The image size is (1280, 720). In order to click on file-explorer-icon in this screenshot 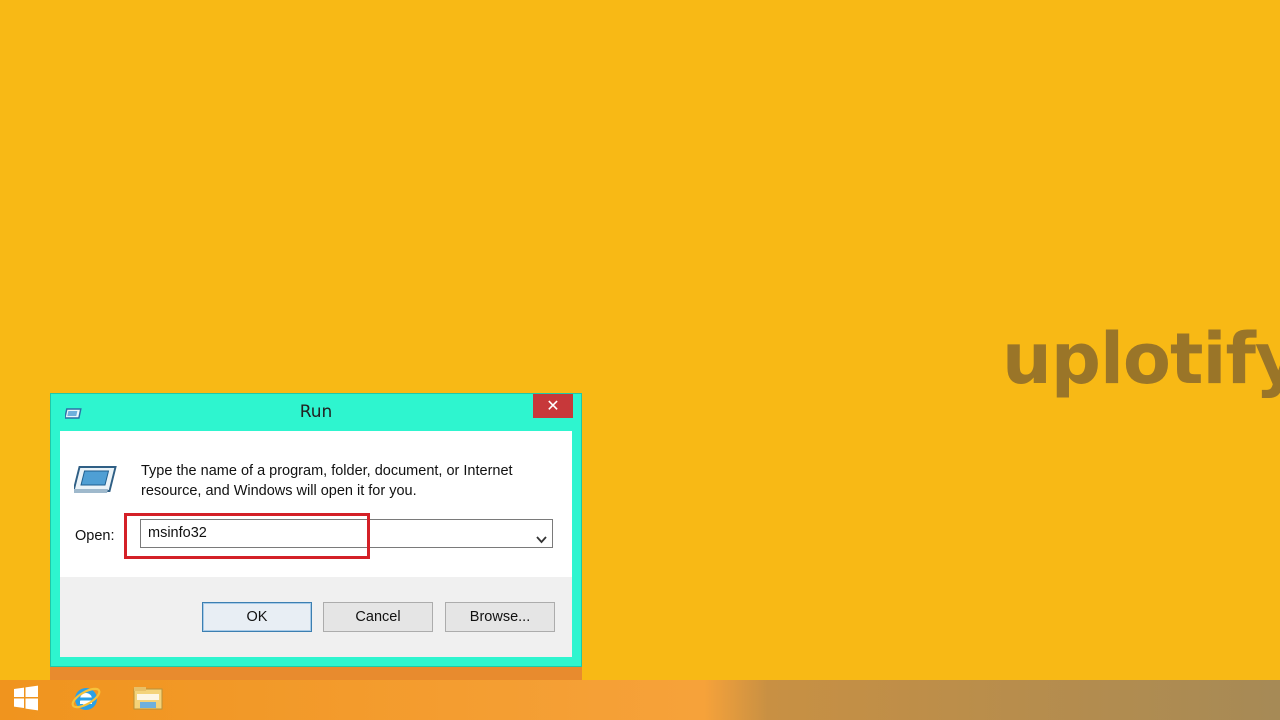, I will do `click(148, 700)`.